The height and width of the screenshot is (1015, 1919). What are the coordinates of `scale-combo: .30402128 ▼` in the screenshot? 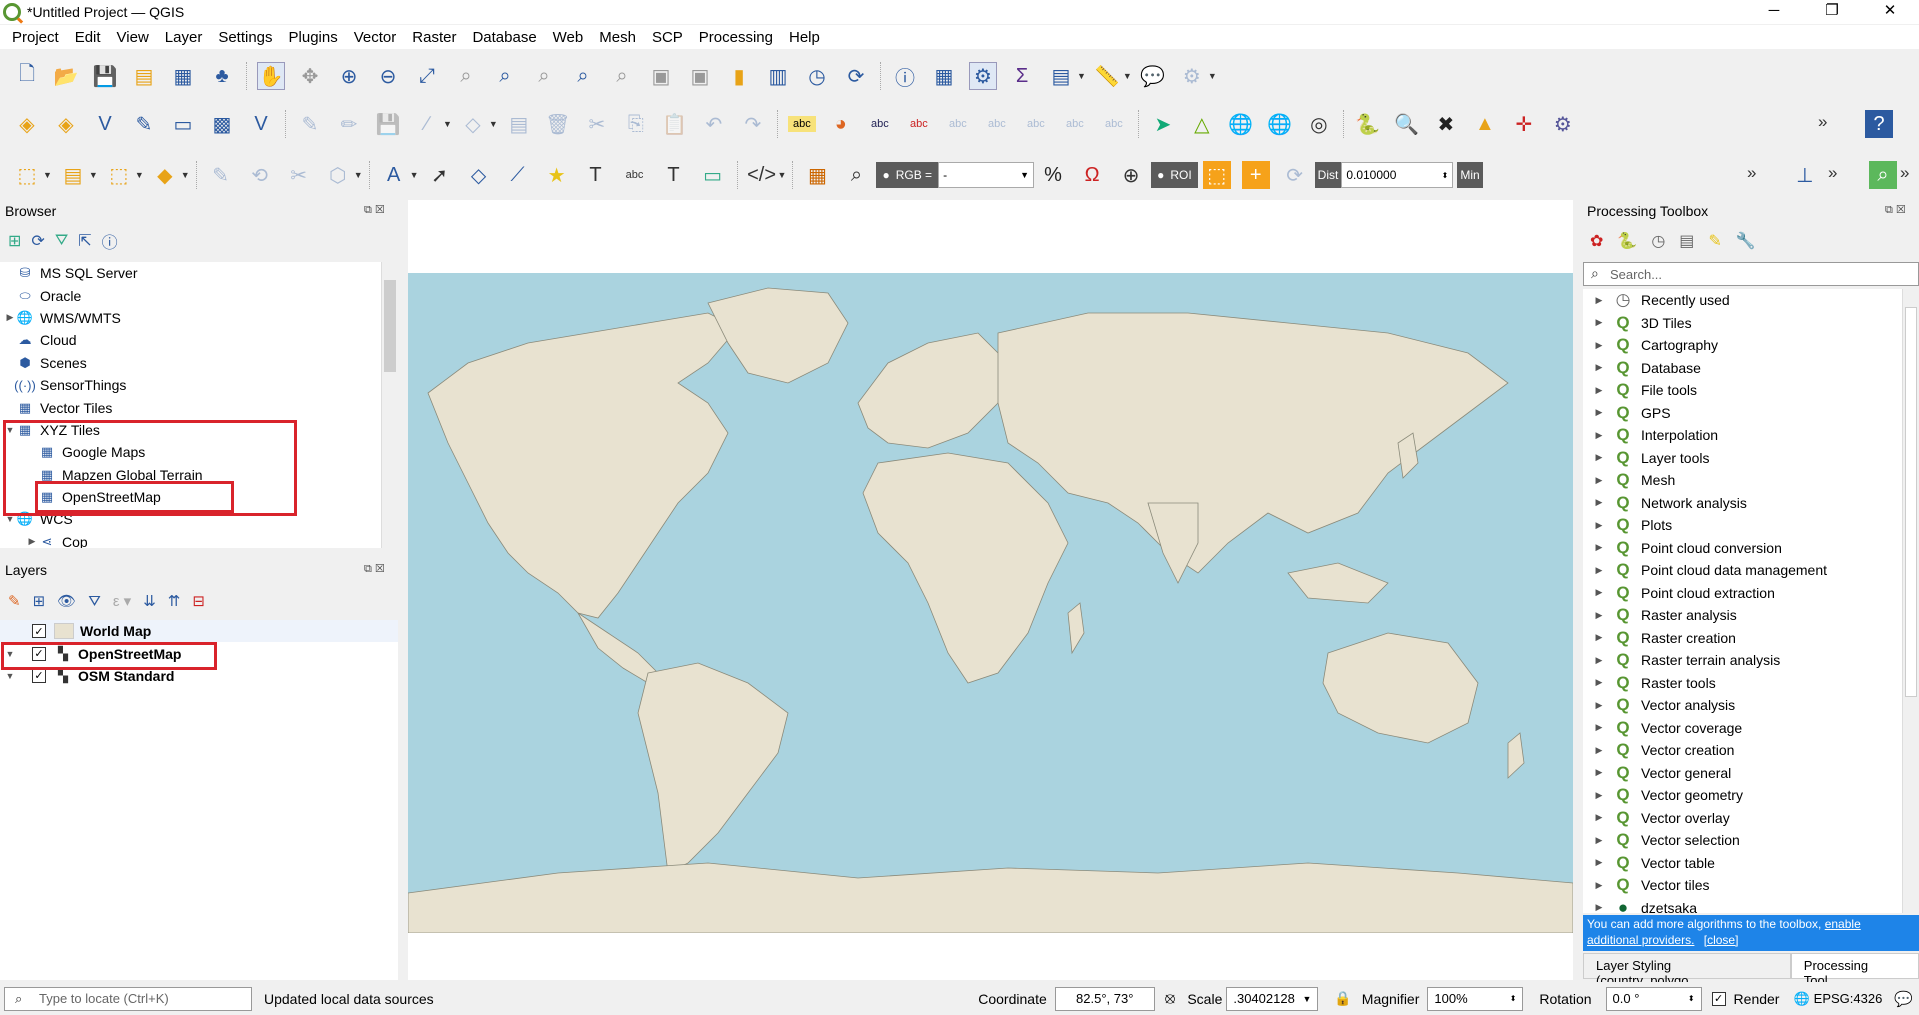 It's located at (1272, 998).